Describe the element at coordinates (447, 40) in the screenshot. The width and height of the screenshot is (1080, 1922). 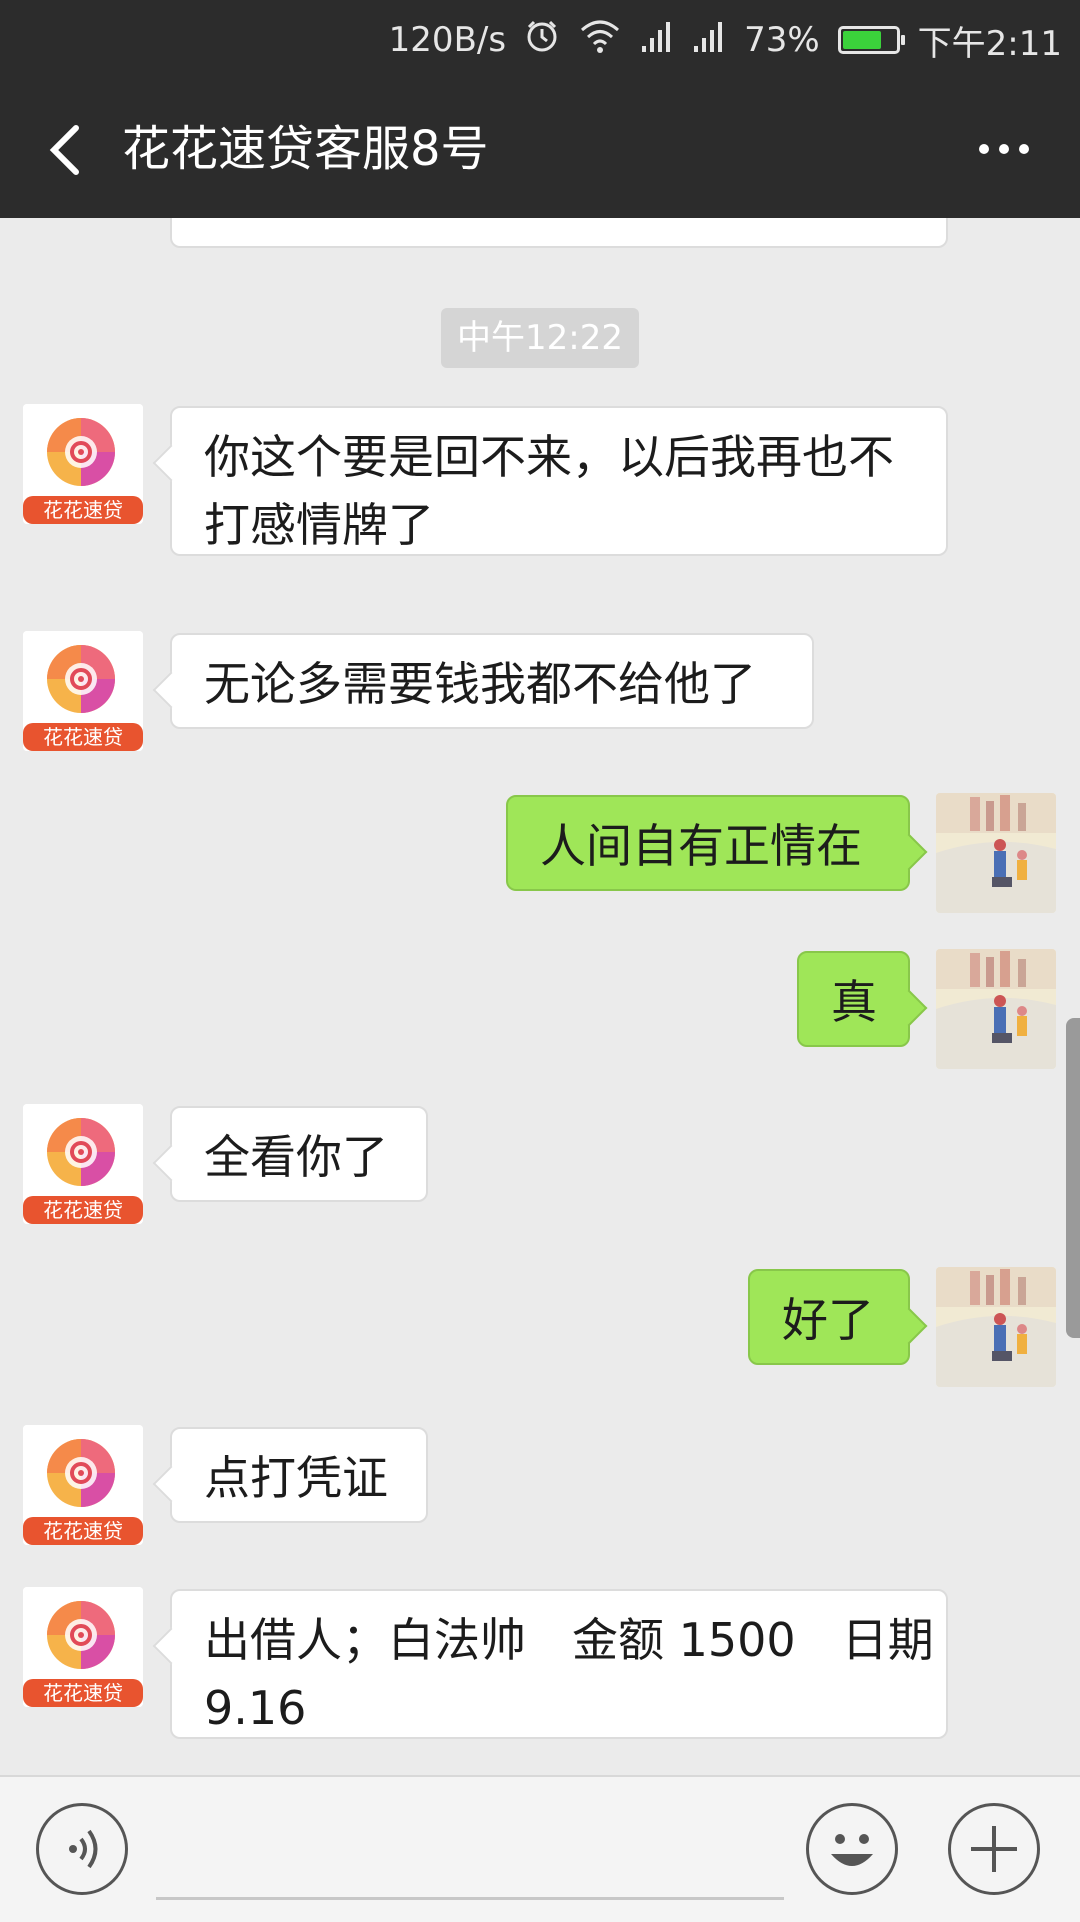
I see `network-speed: 120B/s` at that location.